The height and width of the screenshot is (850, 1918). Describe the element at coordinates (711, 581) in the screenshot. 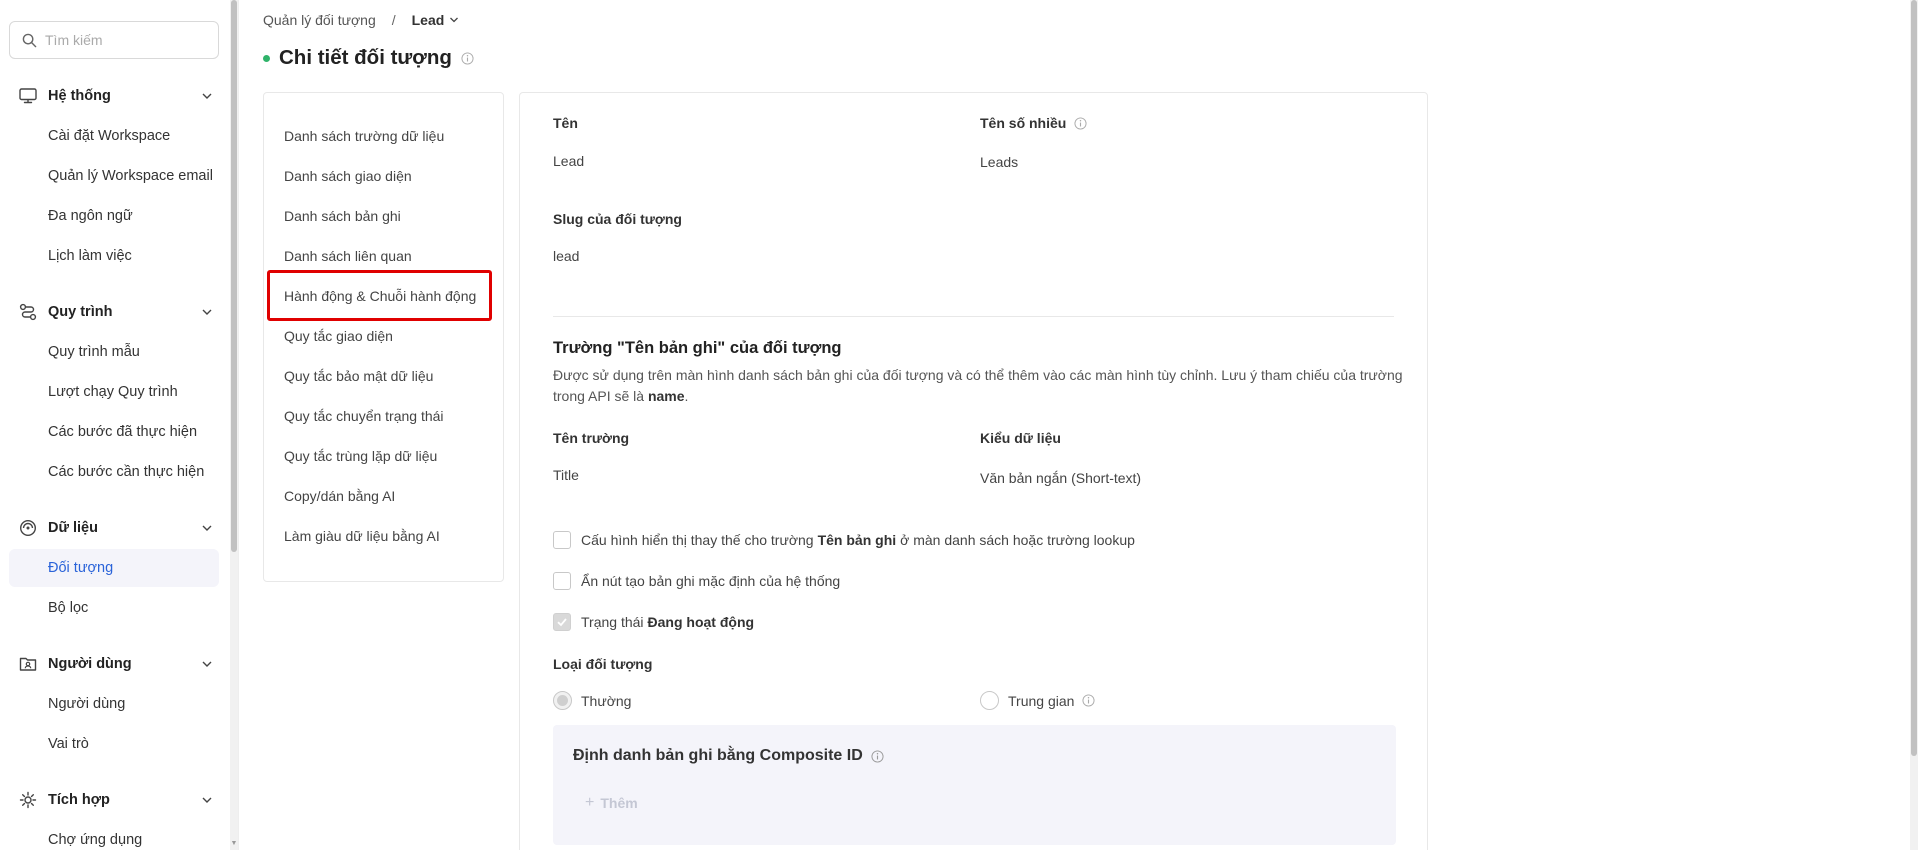

I see `option-text: Ẩn nút tạo bản ghi mặc định của hệ thống` at that location.